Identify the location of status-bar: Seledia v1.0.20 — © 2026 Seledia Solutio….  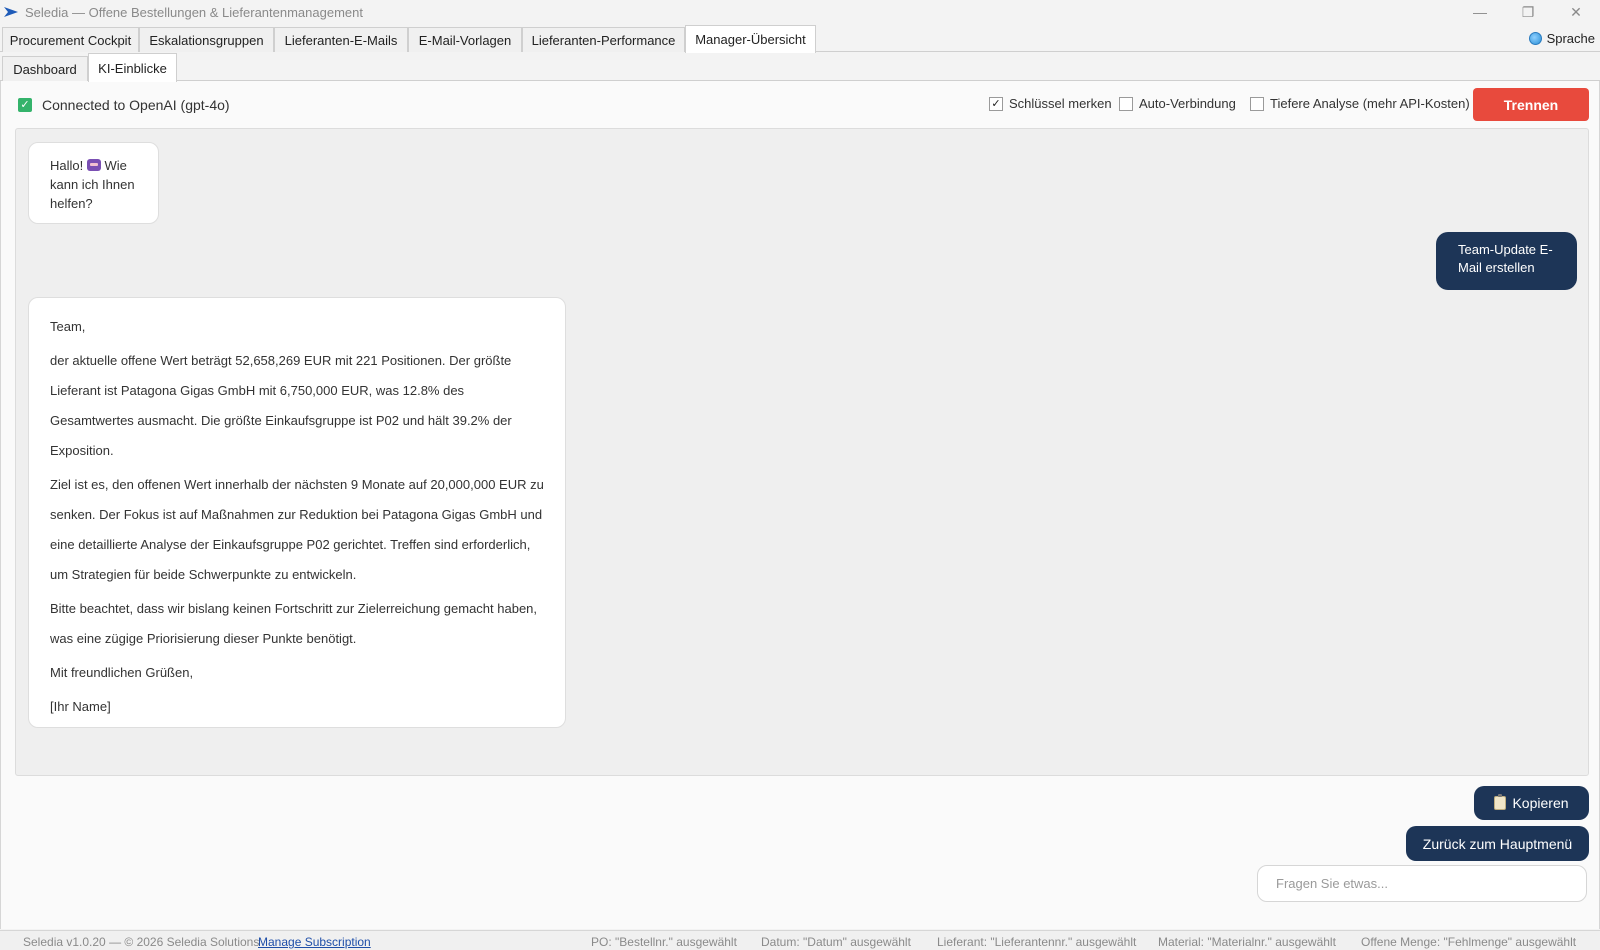
(800, 940).